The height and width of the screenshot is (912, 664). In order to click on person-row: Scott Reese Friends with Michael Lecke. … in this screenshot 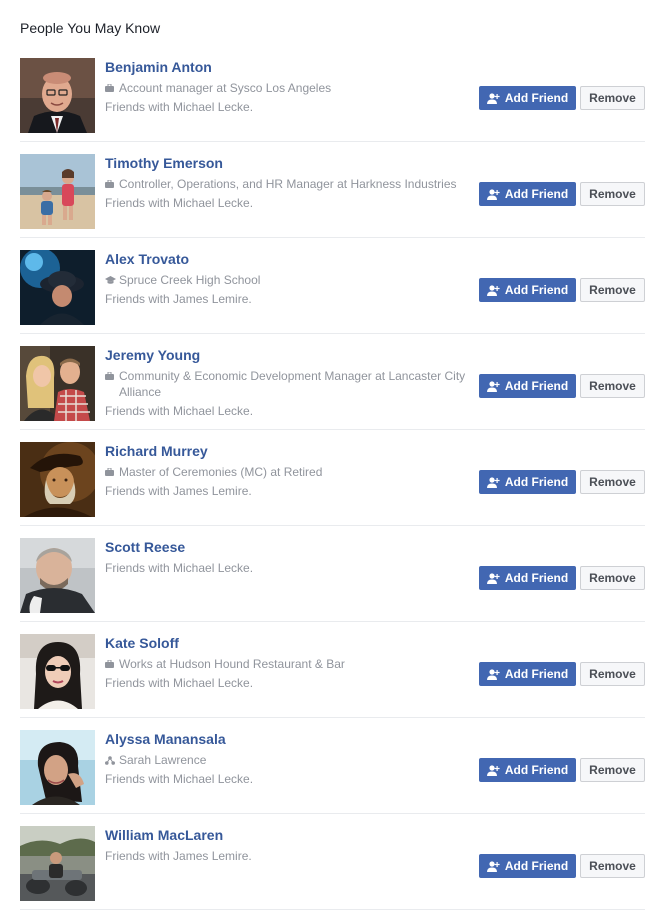, I will do `click(332, 574)`.